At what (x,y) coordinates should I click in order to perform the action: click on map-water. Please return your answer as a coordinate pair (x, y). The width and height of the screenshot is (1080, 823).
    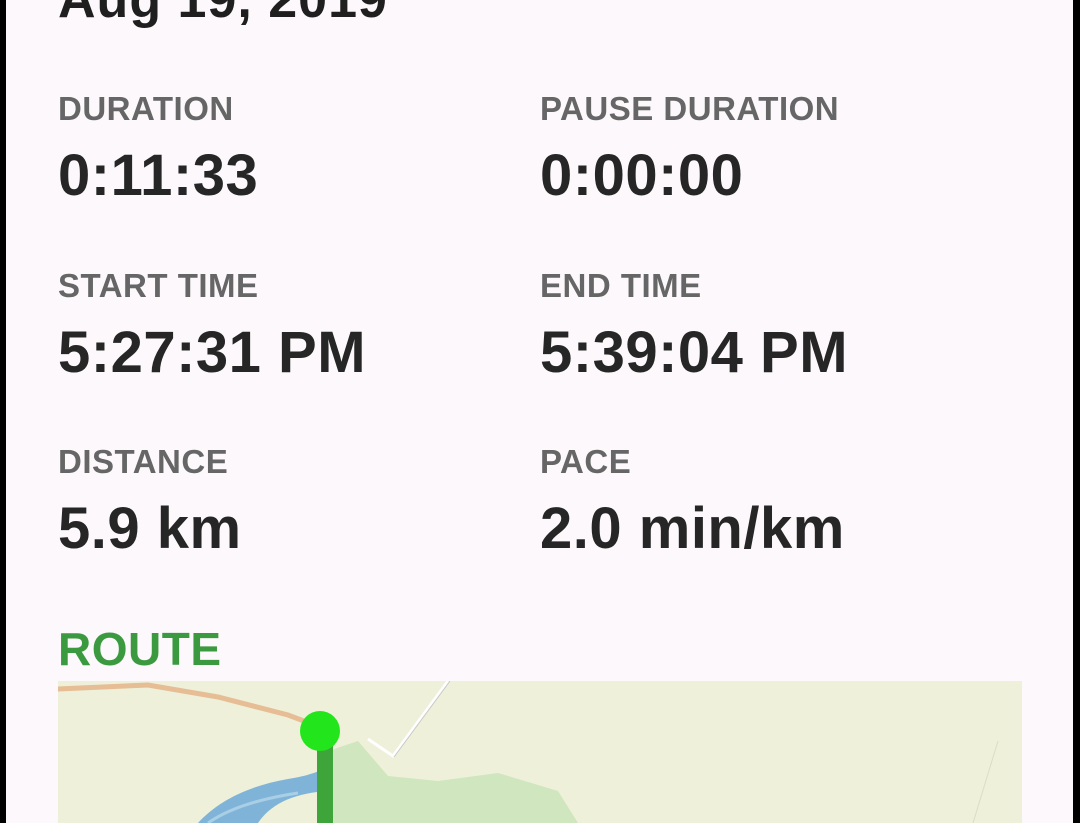
    Looking at the image, I should click on (263, 795).